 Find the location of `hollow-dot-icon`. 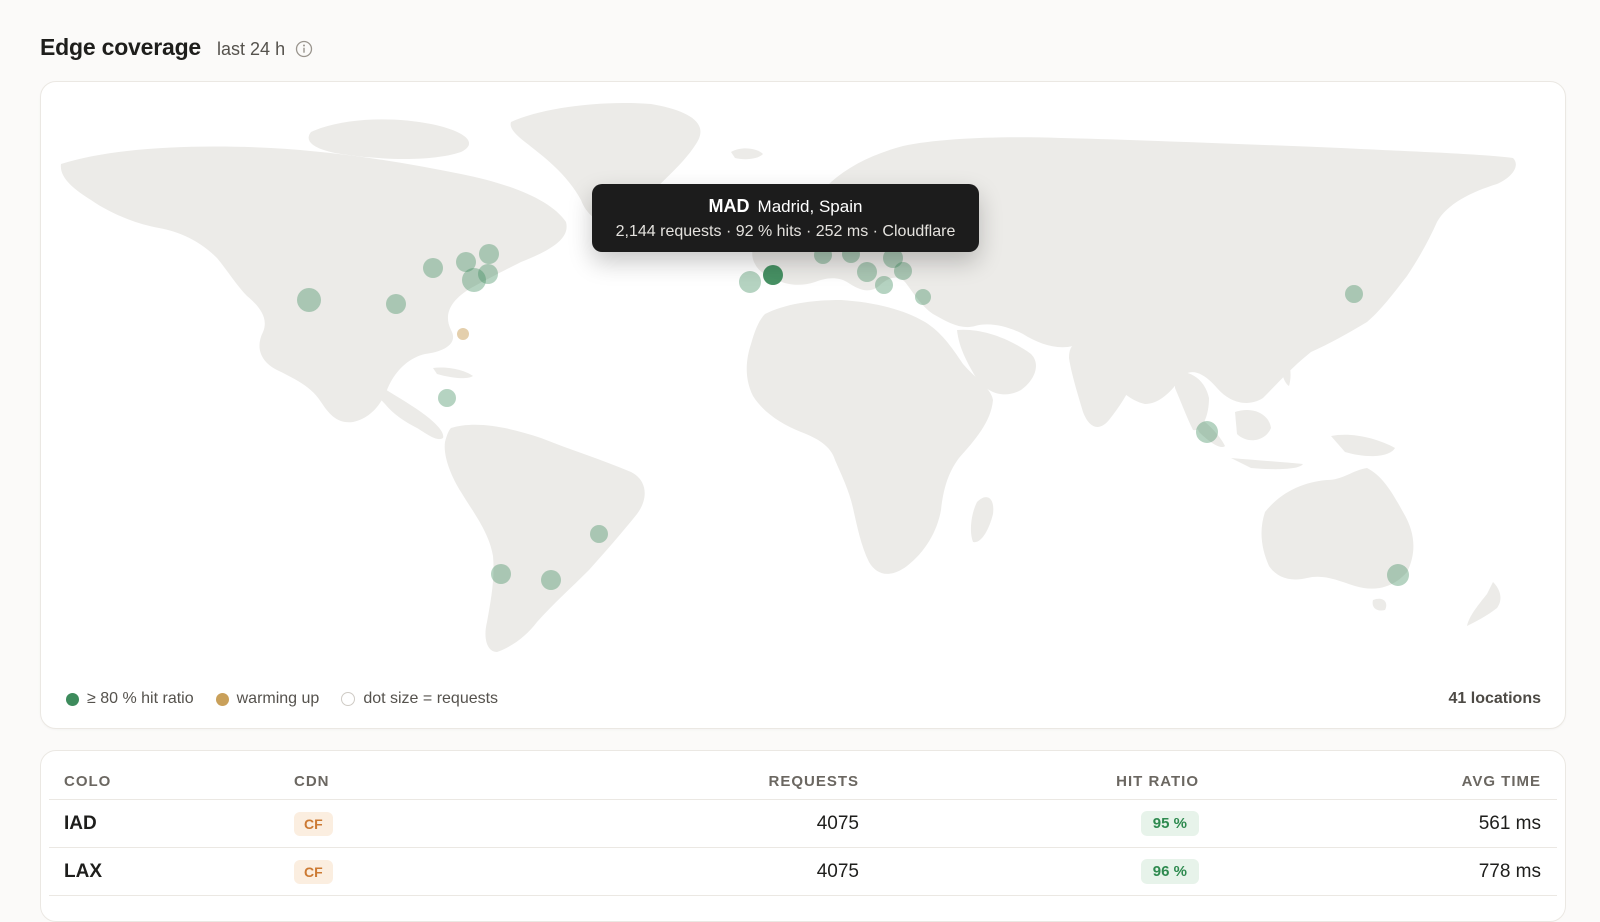

hollow-dot-icon is located at coordinates (348, 699).